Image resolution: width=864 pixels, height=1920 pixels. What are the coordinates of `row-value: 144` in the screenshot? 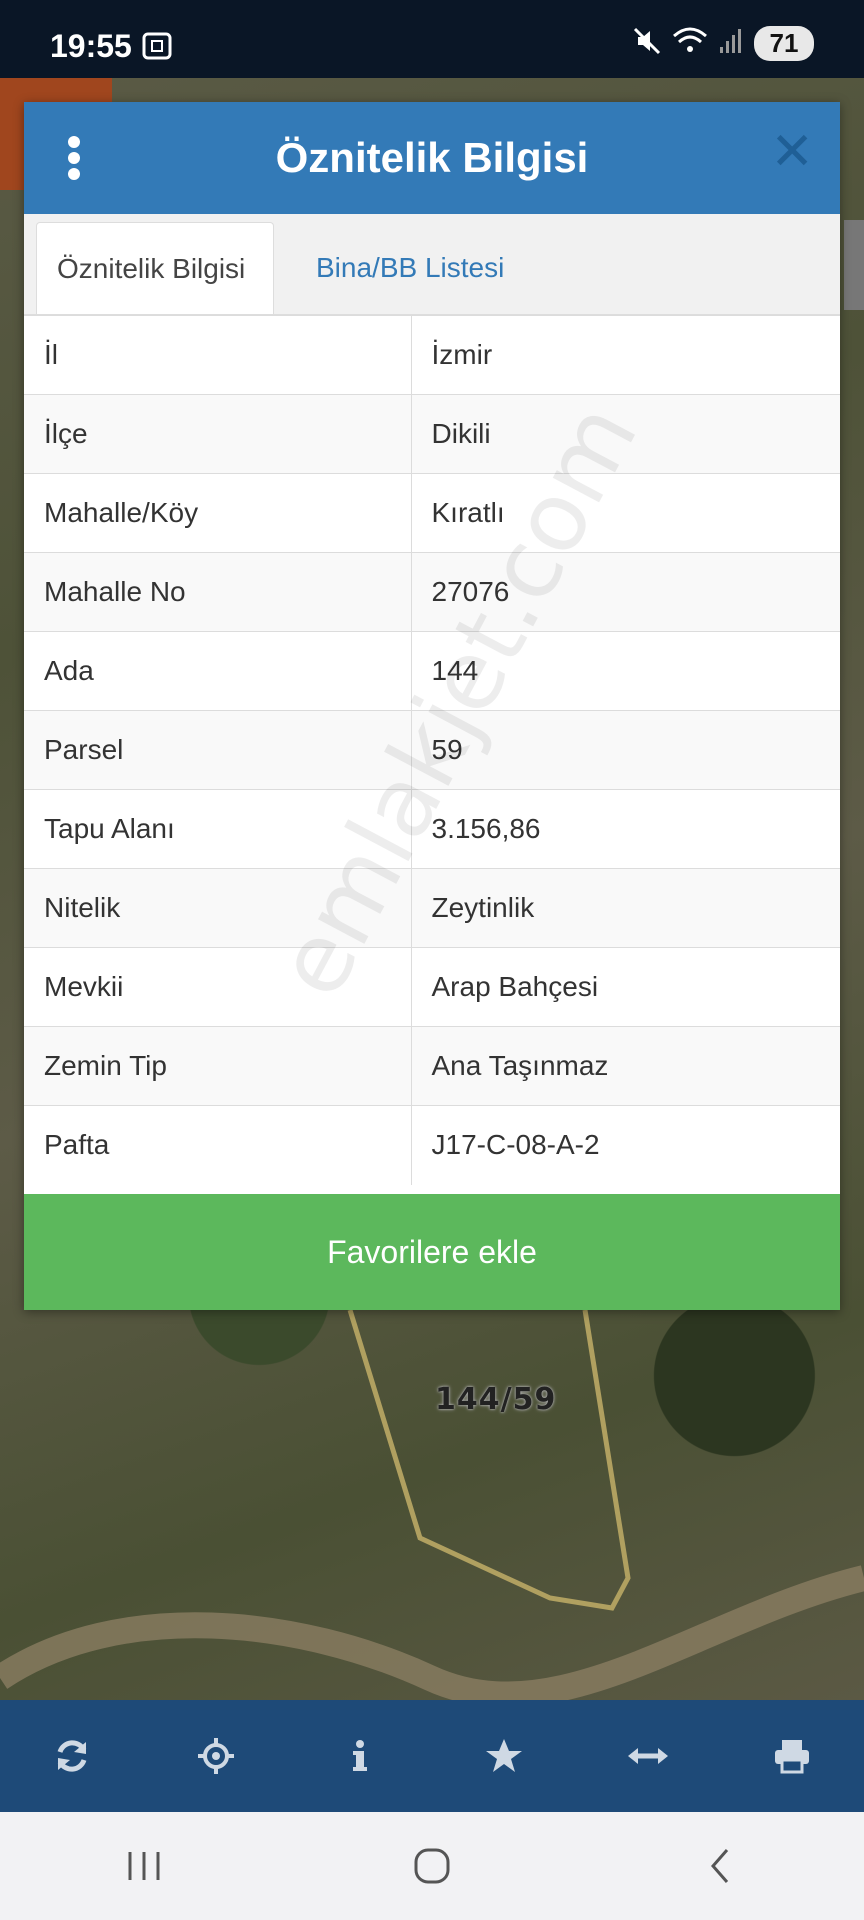 It's located at (625, 671).